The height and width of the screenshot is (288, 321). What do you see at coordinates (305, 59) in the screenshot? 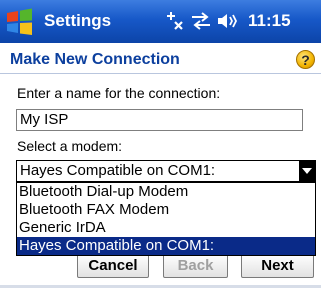
I see `help-icon: ?` at bounding box center [305, 59].